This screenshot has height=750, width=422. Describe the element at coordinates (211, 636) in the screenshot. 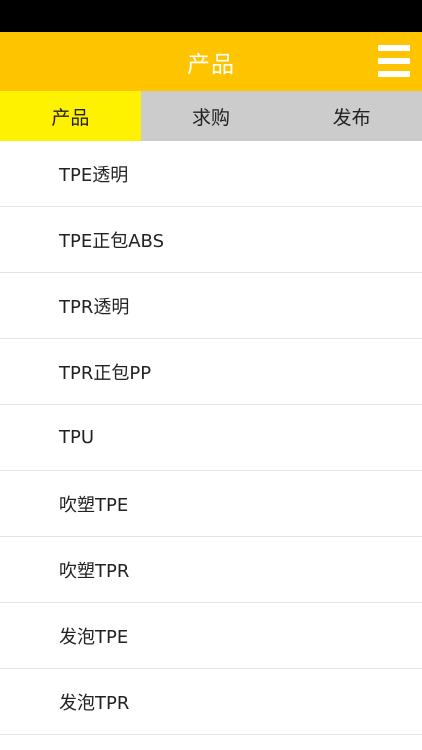

I see `list-item: 发泡TPE` at that location.